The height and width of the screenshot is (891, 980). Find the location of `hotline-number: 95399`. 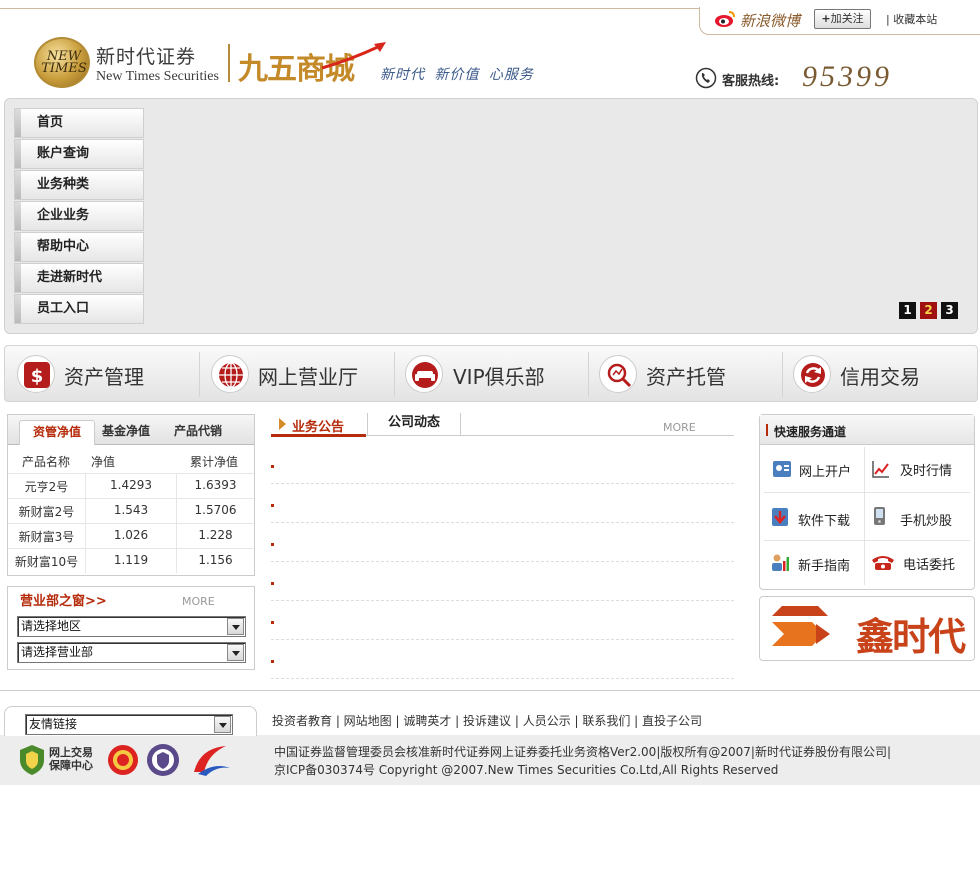

hotline-number: 95399 is located at coordinates (847, 76).